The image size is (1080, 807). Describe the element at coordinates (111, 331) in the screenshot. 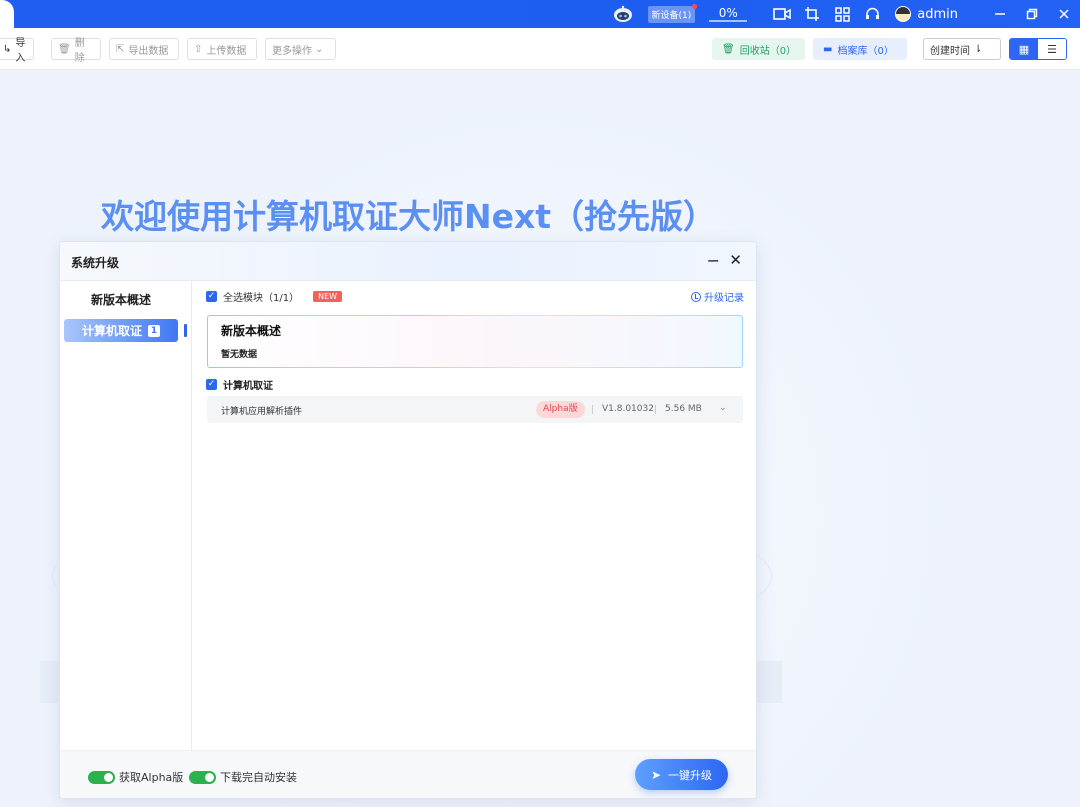

I see `sidebar-item-label: 计算机取证` at that location.